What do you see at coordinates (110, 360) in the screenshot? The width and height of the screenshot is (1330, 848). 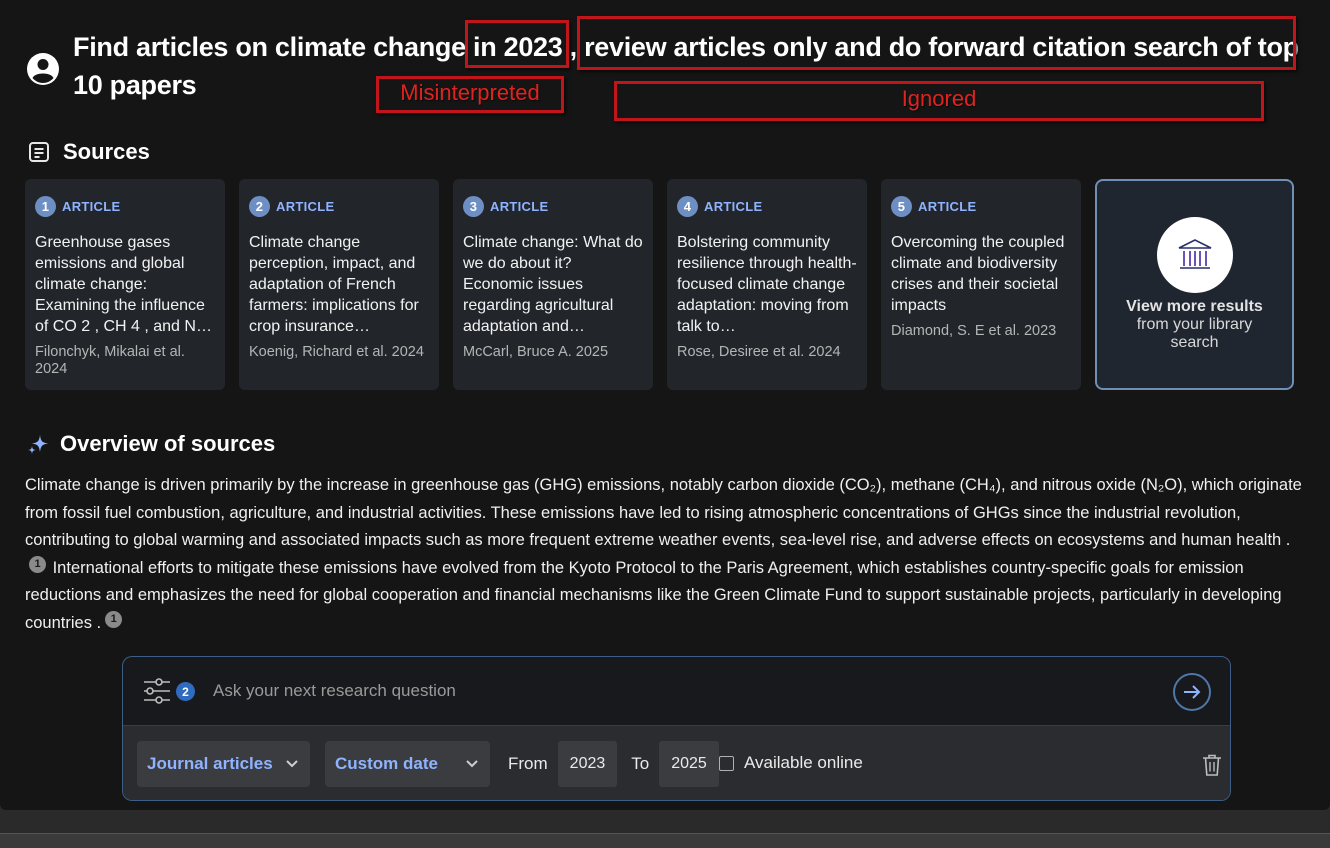 I see `card-meta: Filonchyk, Mikalai et al. 2024` at bounding box center [110, 360].